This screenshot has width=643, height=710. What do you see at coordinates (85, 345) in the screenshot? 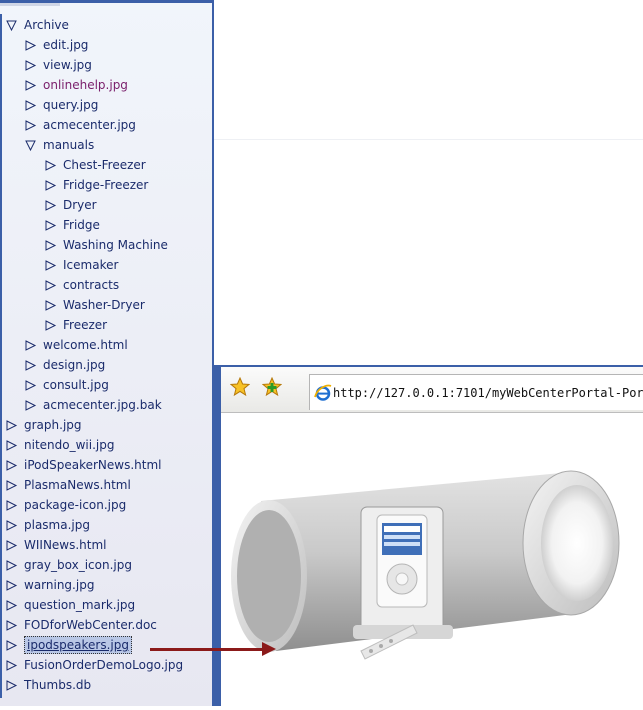
I see `tree-item-label: welcome.html` at bounding box center [85, 345].